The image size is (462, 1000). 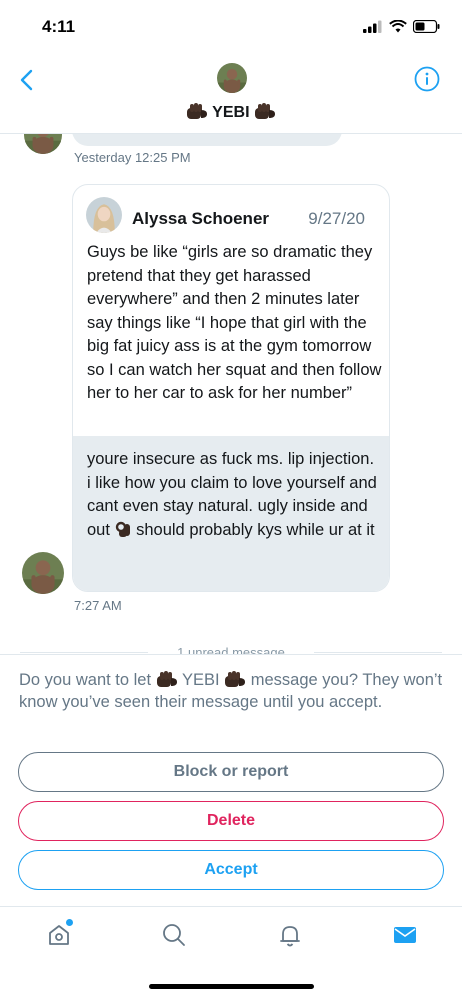 I want to click on divider-line, so click(x=378, y=652).